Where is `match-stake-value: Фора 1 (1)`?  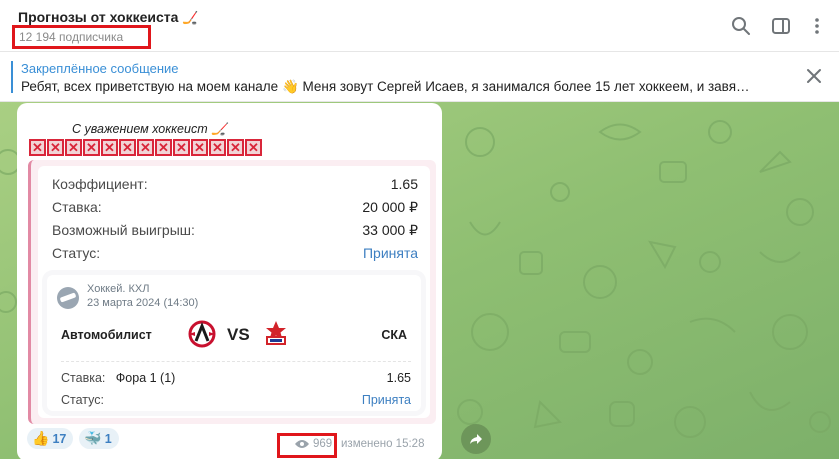
match-stake-value: Фора 1 (1) is located at coordinates (145, 378).